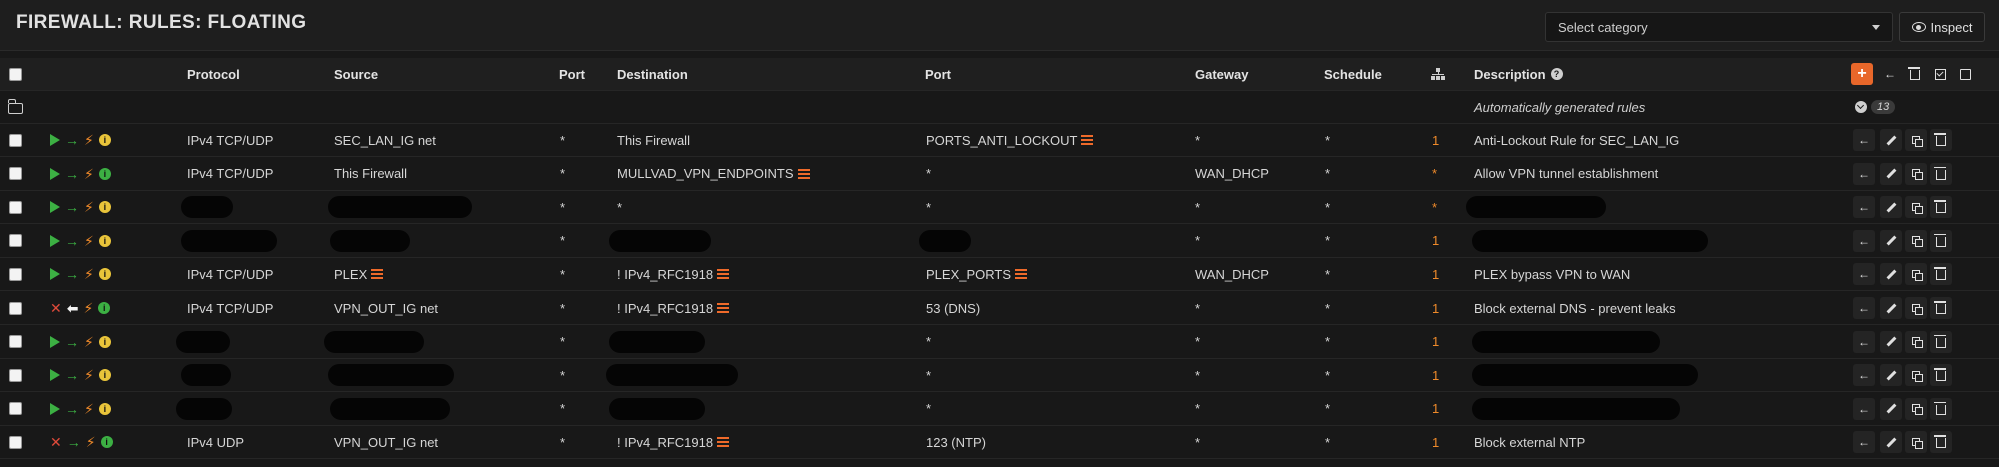  Describe the element at coordinates (1875, 107) in the screenshot. I see `expand-group-badge: 13` at that location.